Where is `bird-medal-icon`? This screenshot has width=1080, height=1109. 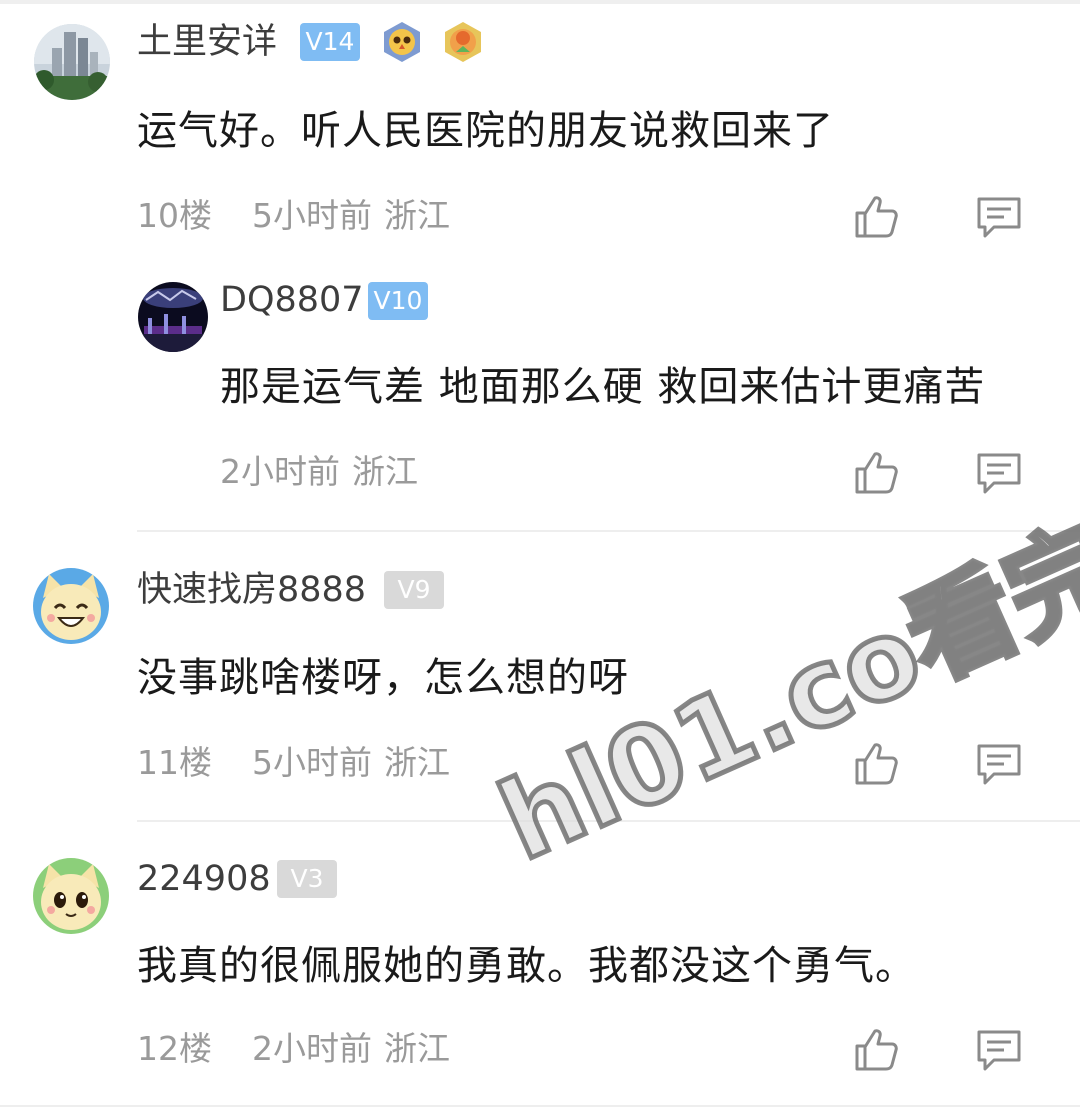
bird-medal-icon is located at coordinates (463, 42).